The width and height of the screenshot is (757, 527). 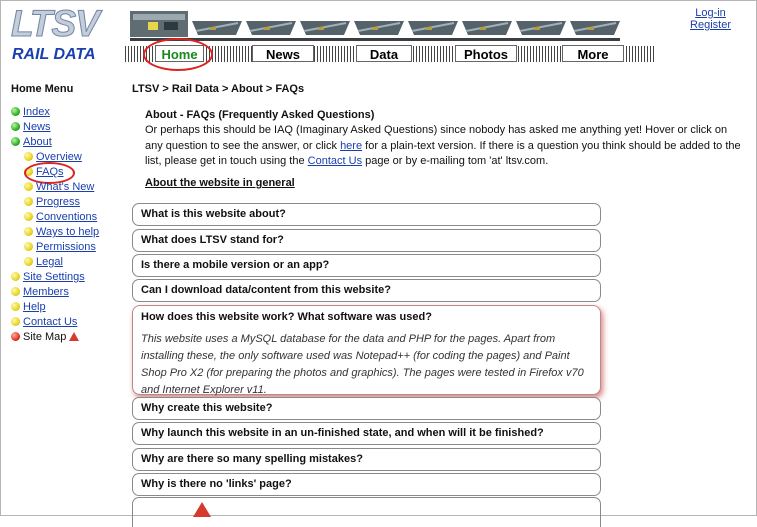 I want to click on faq-item: What does LTSV stand for?, so click(x=366, y=240).